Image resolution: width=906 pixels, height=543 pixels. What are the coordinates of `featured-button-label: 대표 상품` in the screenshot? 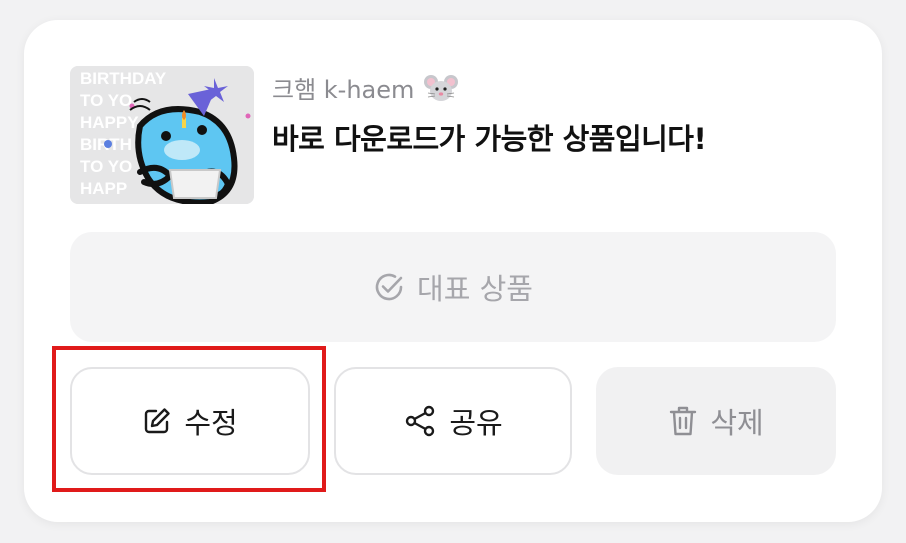 It's located at (475, 289).